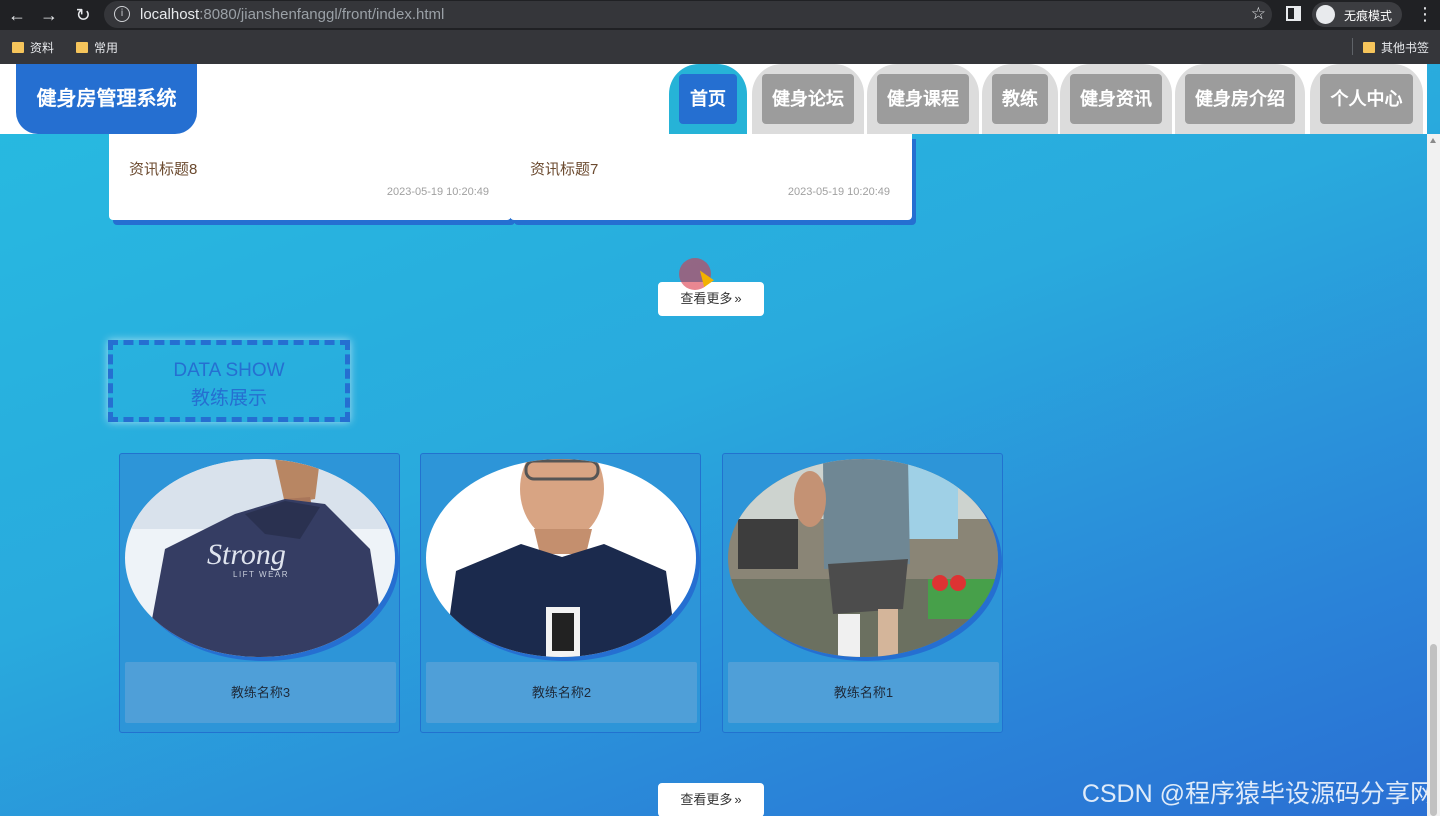 This screenshot has width=1440, height=816. What do you see at coordinates (708, 99) in the screenshot?
I see `tab-home: 首页` at bounding box center [708, 99].